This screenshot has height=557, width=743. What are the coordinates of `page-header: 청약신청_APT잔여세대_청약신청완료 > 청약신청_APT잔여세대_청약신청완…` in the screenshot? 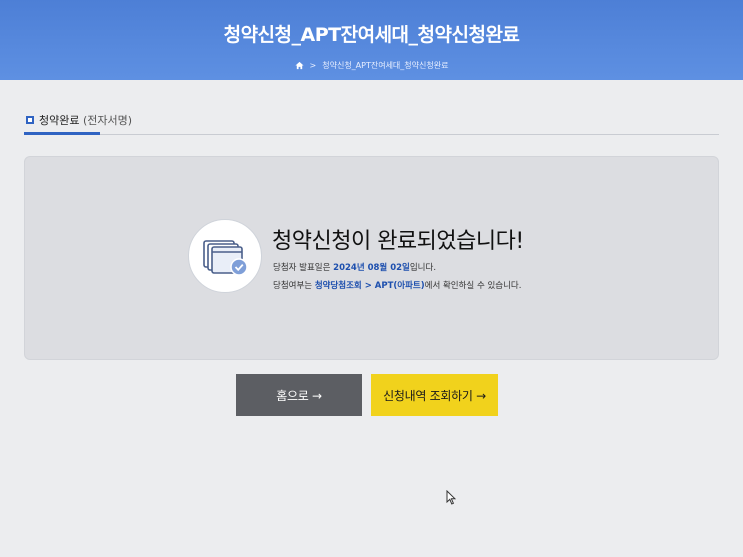 It's located at (371, 40).